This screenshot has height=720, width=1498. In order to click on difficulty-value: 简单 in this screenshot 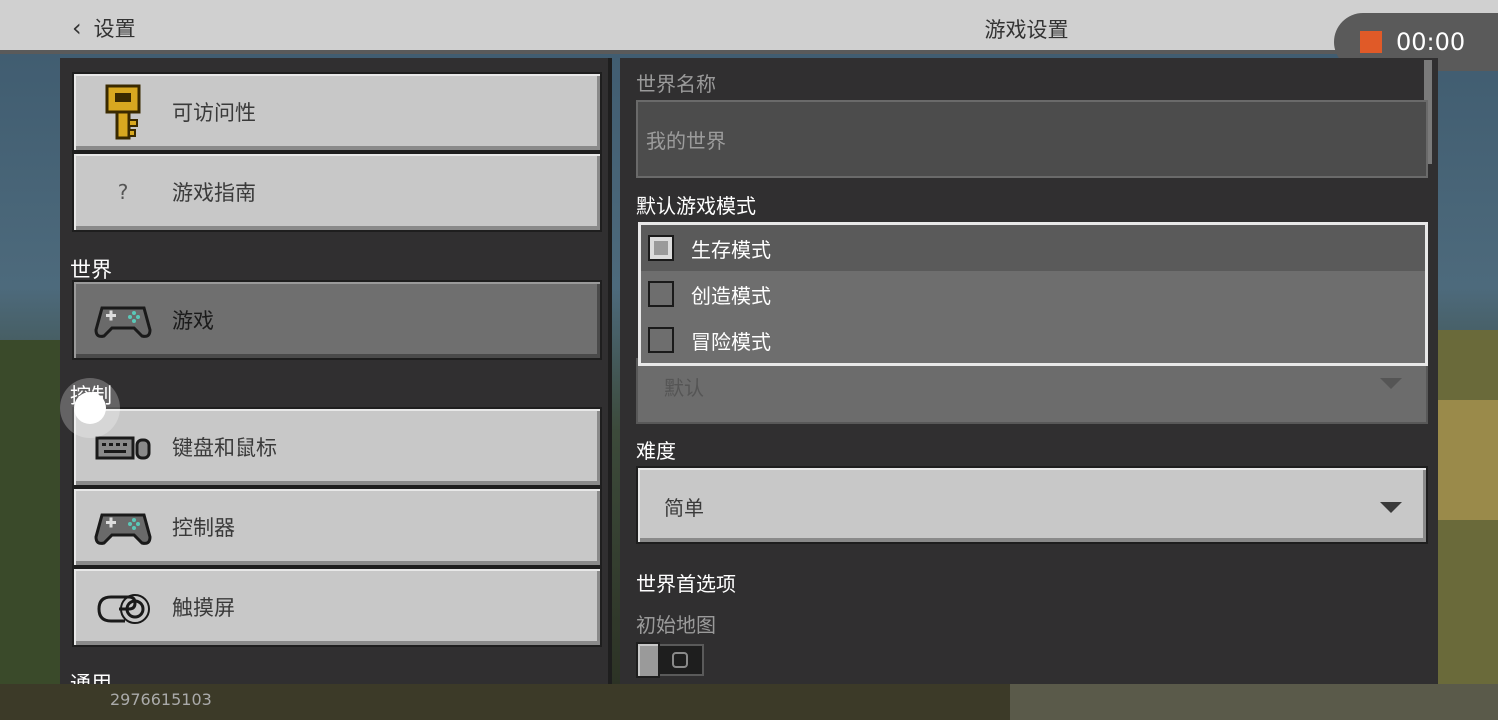, I will do `click(684, 508)`.